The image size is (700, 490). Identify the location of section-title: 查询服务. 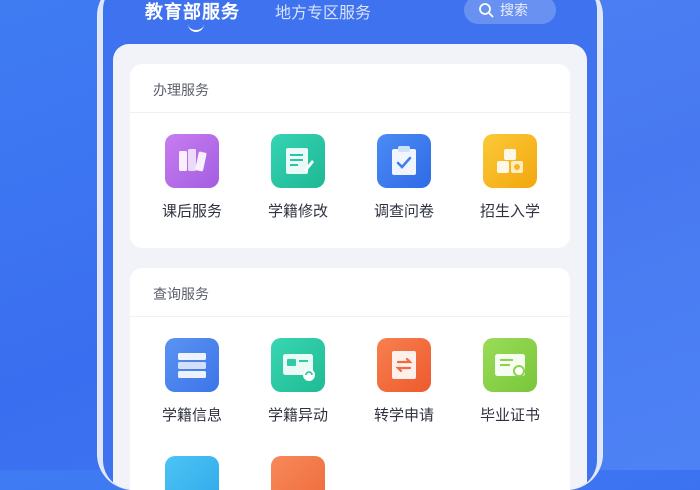
(181, 295).